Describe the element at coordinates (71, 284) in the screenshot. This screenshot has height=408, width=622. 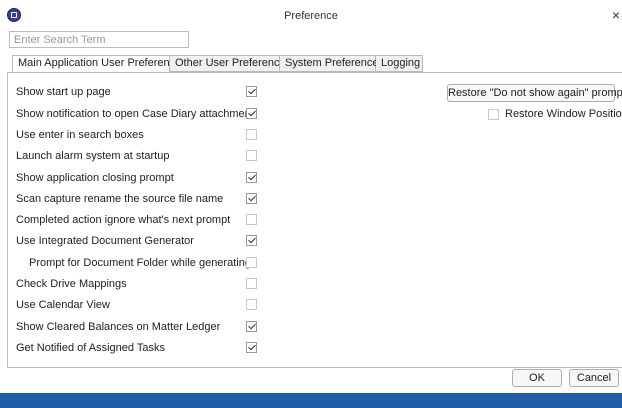
I see `pref-label-check-drive-mappings: Check Drive Mappings` at that location.